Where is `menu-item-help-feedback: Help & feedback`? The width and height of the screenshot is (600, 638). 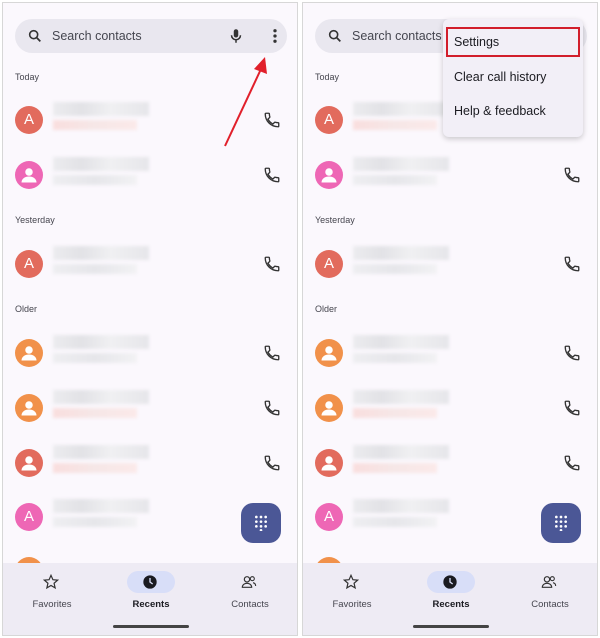 menu-item-help-feedback: Help & feedback is located at coordinates (513, 111).